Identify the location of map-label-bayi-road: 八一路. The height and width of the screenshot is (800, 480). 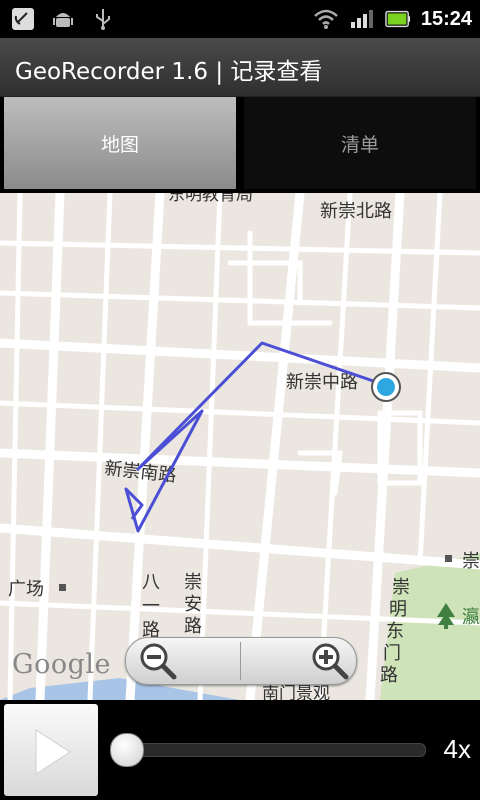
(151, 606).